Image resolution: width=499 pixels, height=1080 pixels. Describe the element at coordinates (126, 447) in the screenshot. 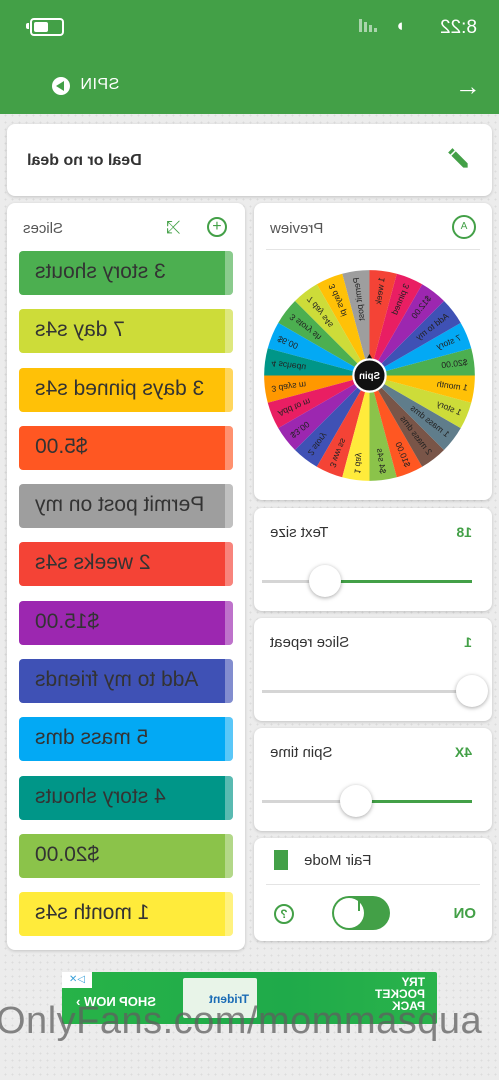

I see `slice-item: $5.00` at that location.